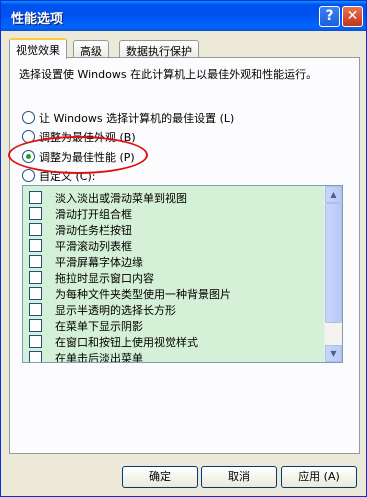  Describe the element at coordinates (126, 342) in the screenshot. I see `list-item-label: 在窗口和按钮上使用视觉样式` at that location.